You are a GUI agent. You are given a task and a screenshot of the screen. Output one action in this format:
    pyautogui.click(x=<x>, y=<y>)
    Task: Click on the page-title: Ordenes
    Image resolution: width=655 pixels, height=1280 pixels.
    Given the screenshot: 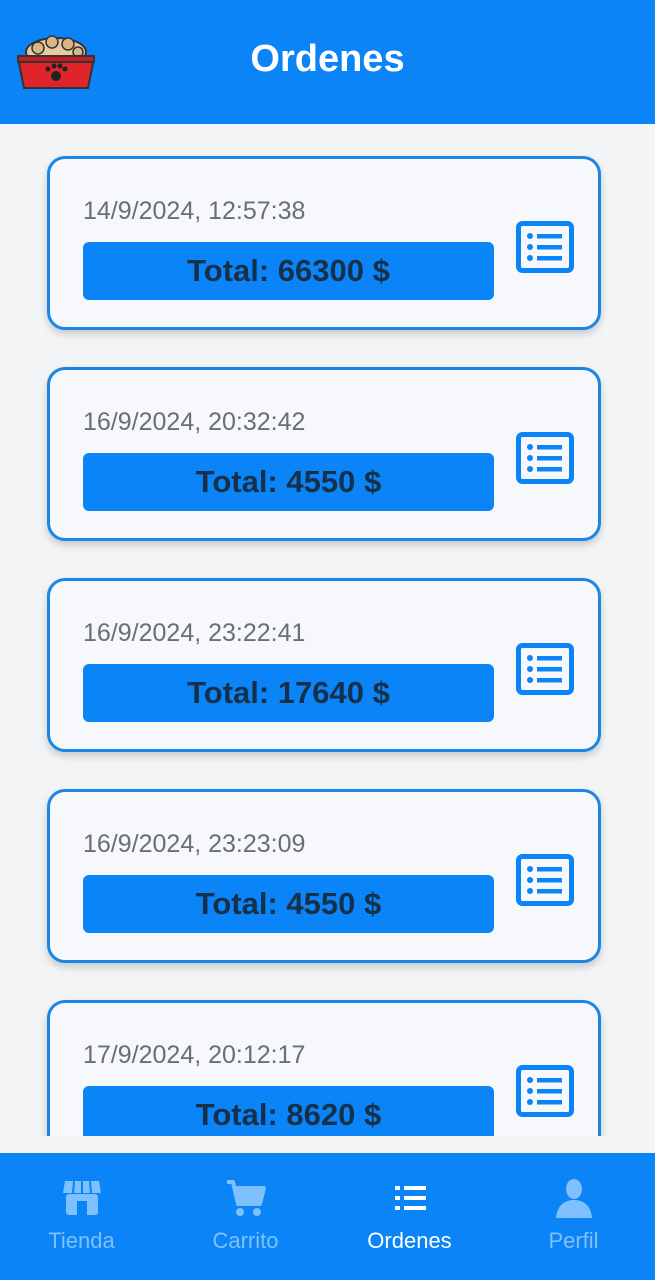 What is the action you would take?
    pyautogui.click(x=327, y=59)
    